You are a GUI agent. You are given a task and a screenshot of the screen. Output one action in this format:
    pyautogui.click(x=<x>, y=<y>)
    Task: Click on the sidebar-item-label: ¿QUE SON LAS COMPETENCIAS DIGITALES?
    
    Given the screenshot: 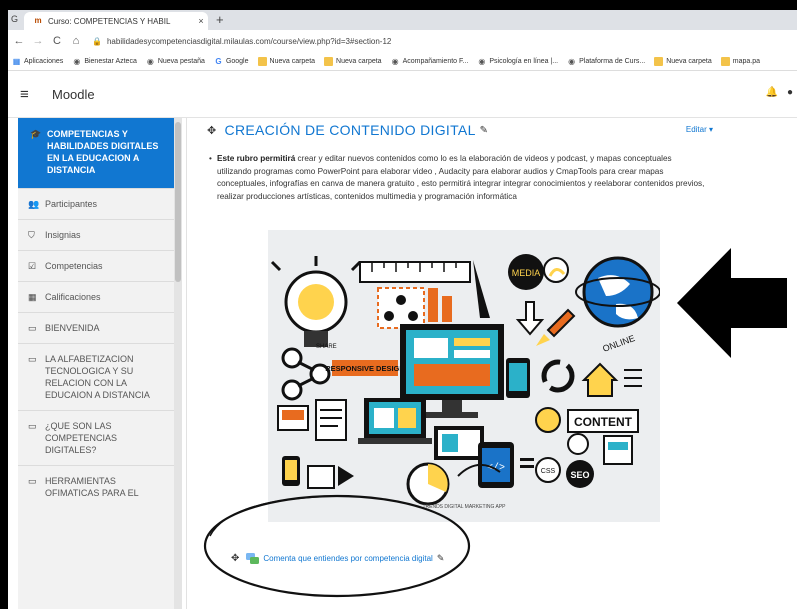 What is the action you would take?
    pyautogui.click(x=81, y=438)
    